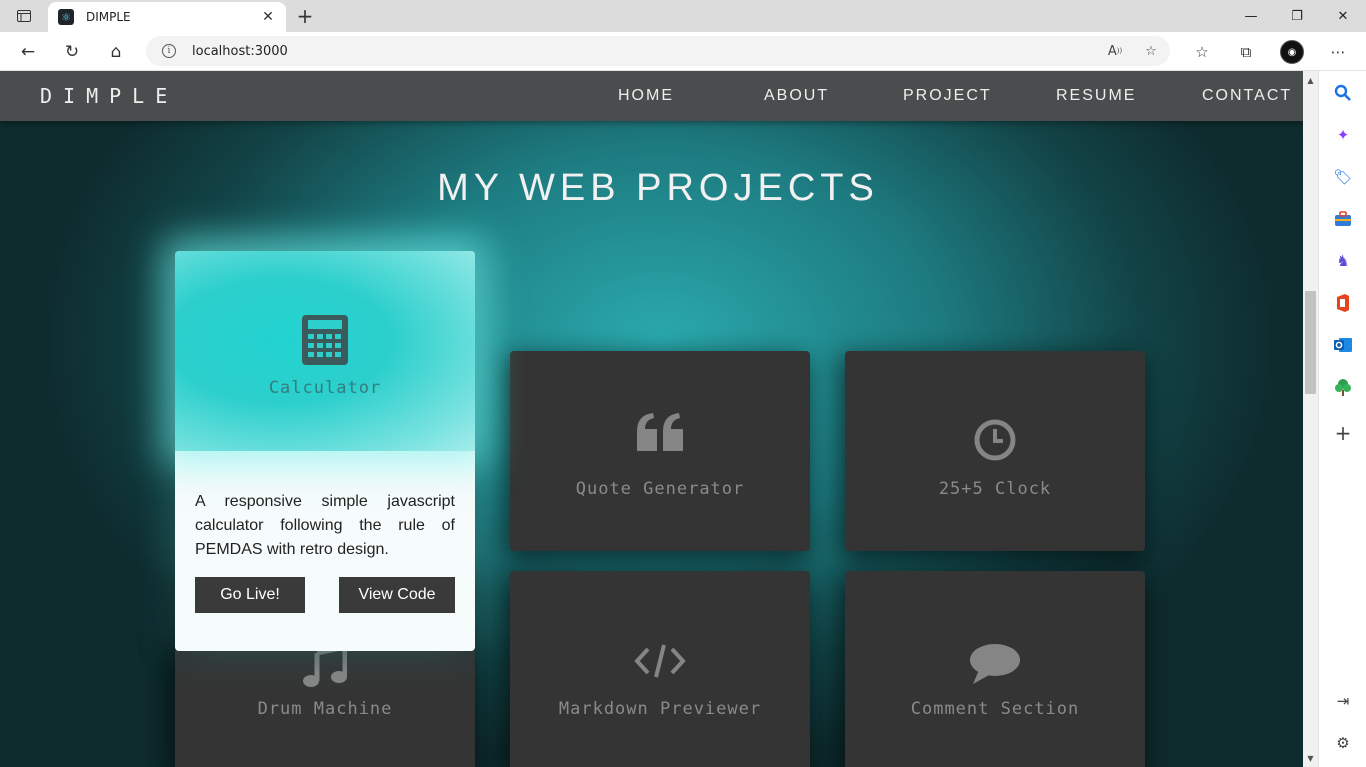 The width and height of the screenshot is (1366, 767). I want to click on read-aloud-icon: A)), so click(1115, 51).